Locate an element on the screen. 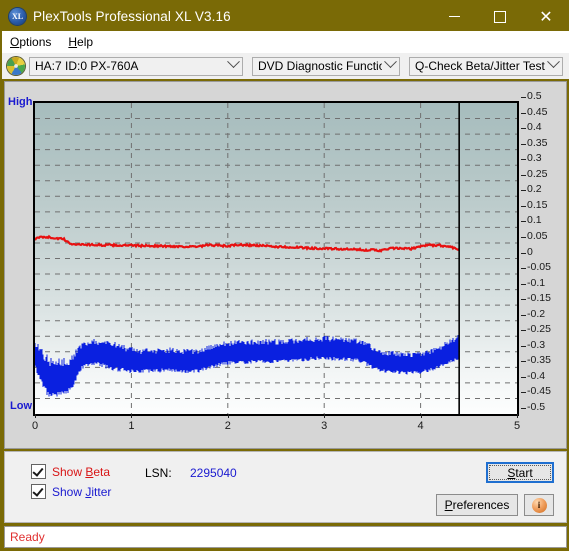  y-tick-label: 0.05 is located at coordinates (537, 235).